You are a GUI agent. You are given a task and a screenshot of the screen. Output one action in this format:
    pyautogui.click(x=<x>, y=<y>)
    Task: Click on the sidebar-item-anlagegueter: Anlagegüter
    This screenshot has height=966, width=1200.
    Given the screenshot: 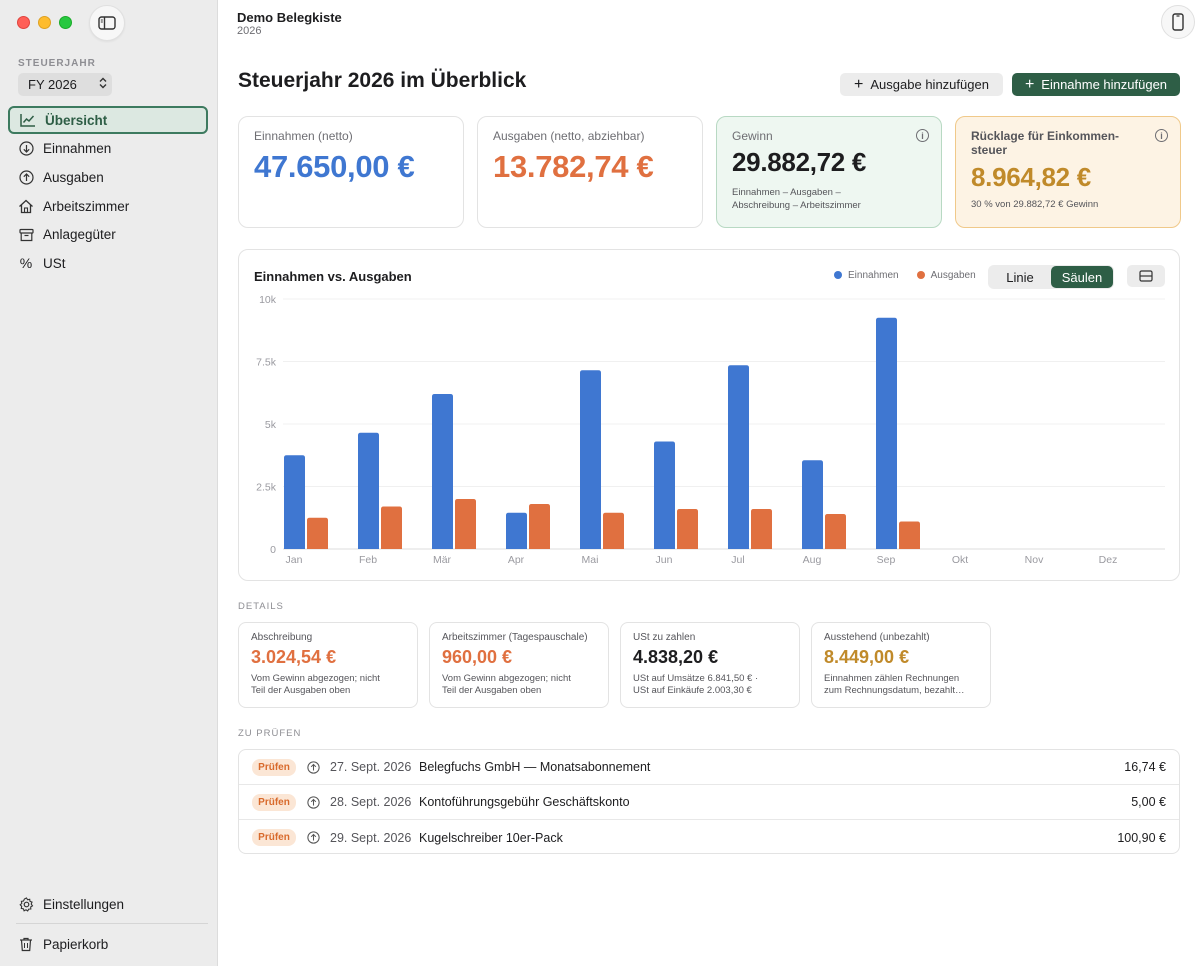 What is the action you would take?
    pyautogui.click(x=108, y=235)
    